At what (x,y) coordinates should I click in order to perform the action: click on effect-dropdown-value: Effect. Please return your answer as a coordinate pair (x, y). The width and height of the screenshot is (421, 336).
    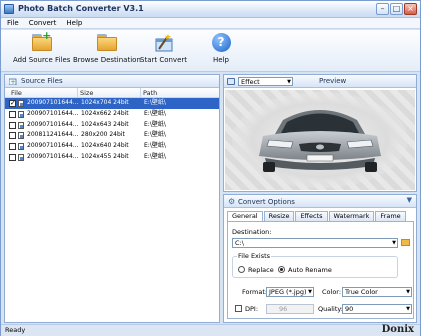
    Looking at the image, I should click on (250, 82).